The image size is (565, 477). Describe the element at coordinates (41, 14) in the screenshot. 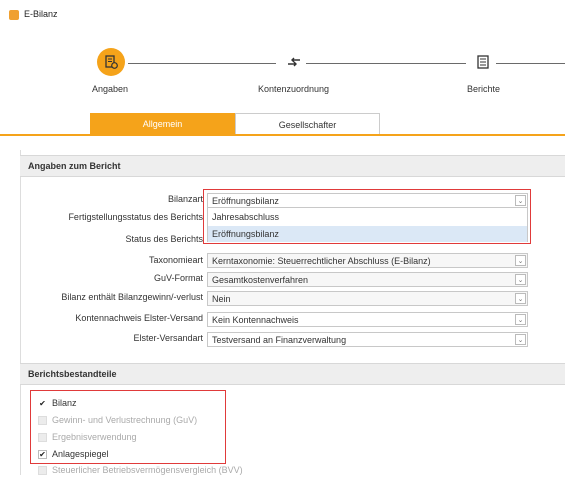

I see `window-title: E-Bilanz` at that location.